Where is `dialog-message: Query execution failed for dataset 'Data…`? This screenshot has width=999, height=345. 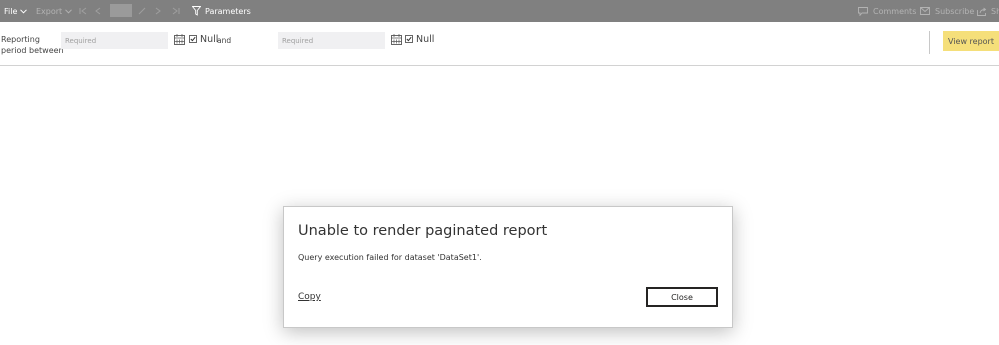
dialog-message: Query execution failed for dataset 'Data… is located at coordinates (390, 257).